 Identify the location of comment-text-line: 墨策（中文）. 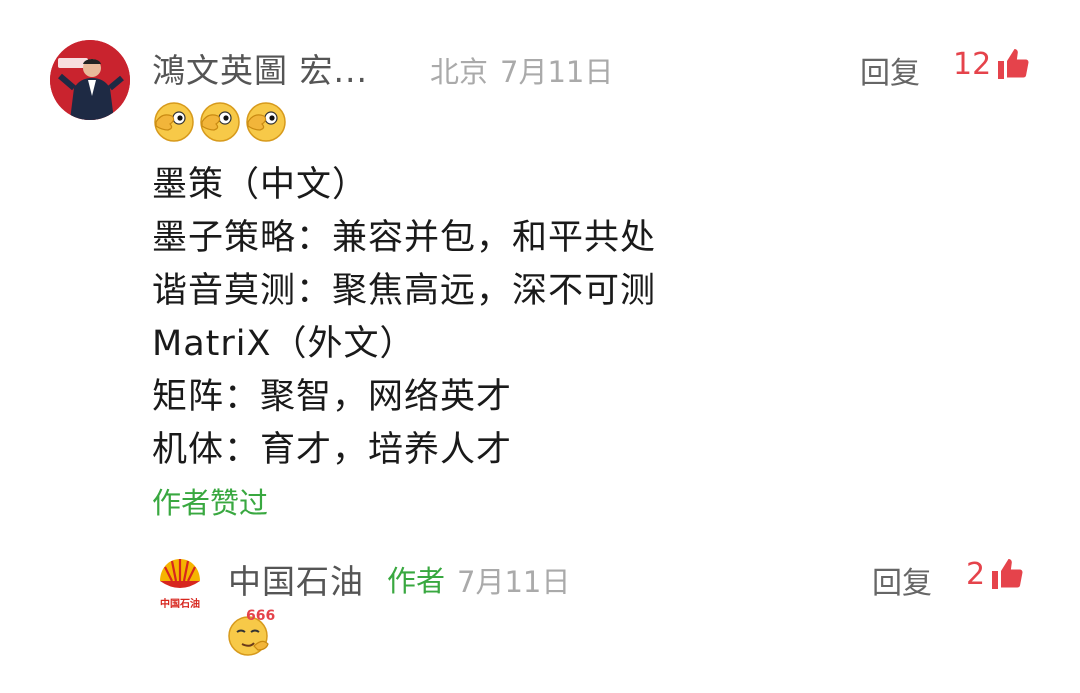
(260, 185).